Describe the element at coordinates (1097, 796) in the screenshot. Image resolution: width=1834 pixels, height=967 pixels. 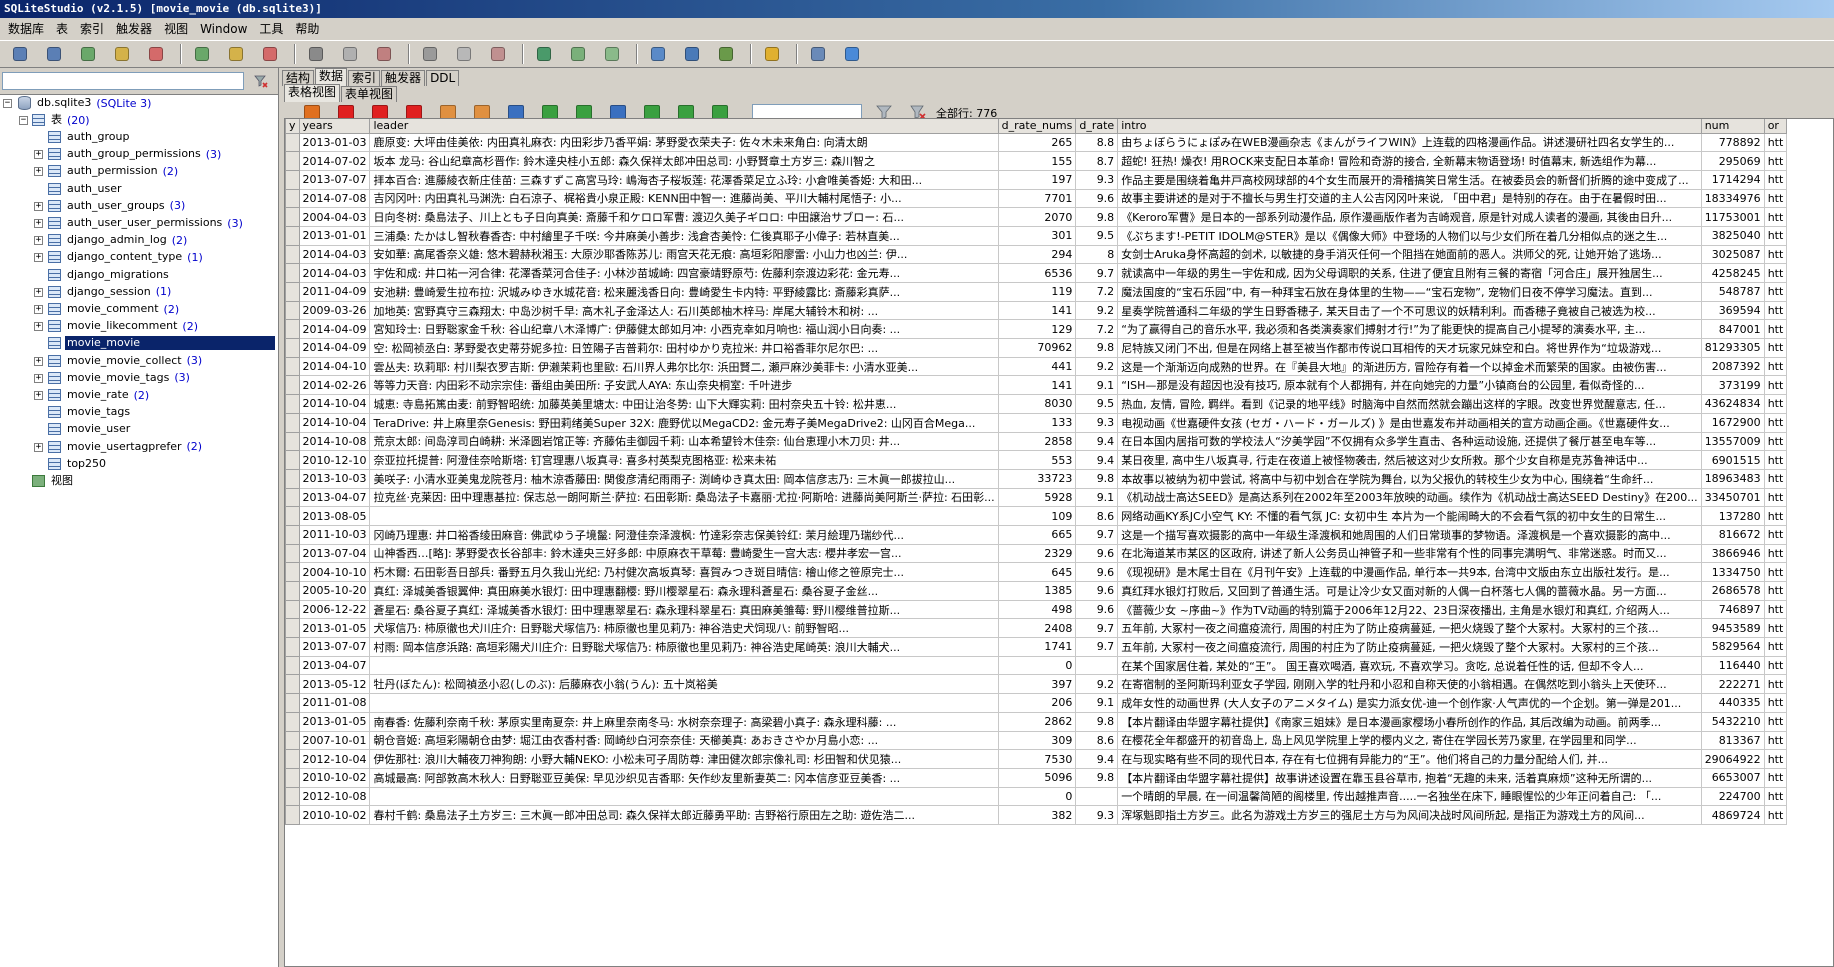
I see `cell-d-rate` at that location.